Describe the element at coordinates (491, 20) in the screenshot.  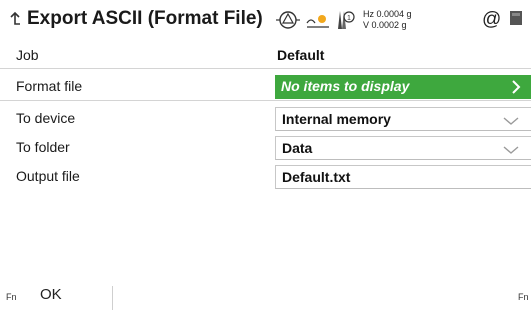
I see `at-symbol: @` at that location.